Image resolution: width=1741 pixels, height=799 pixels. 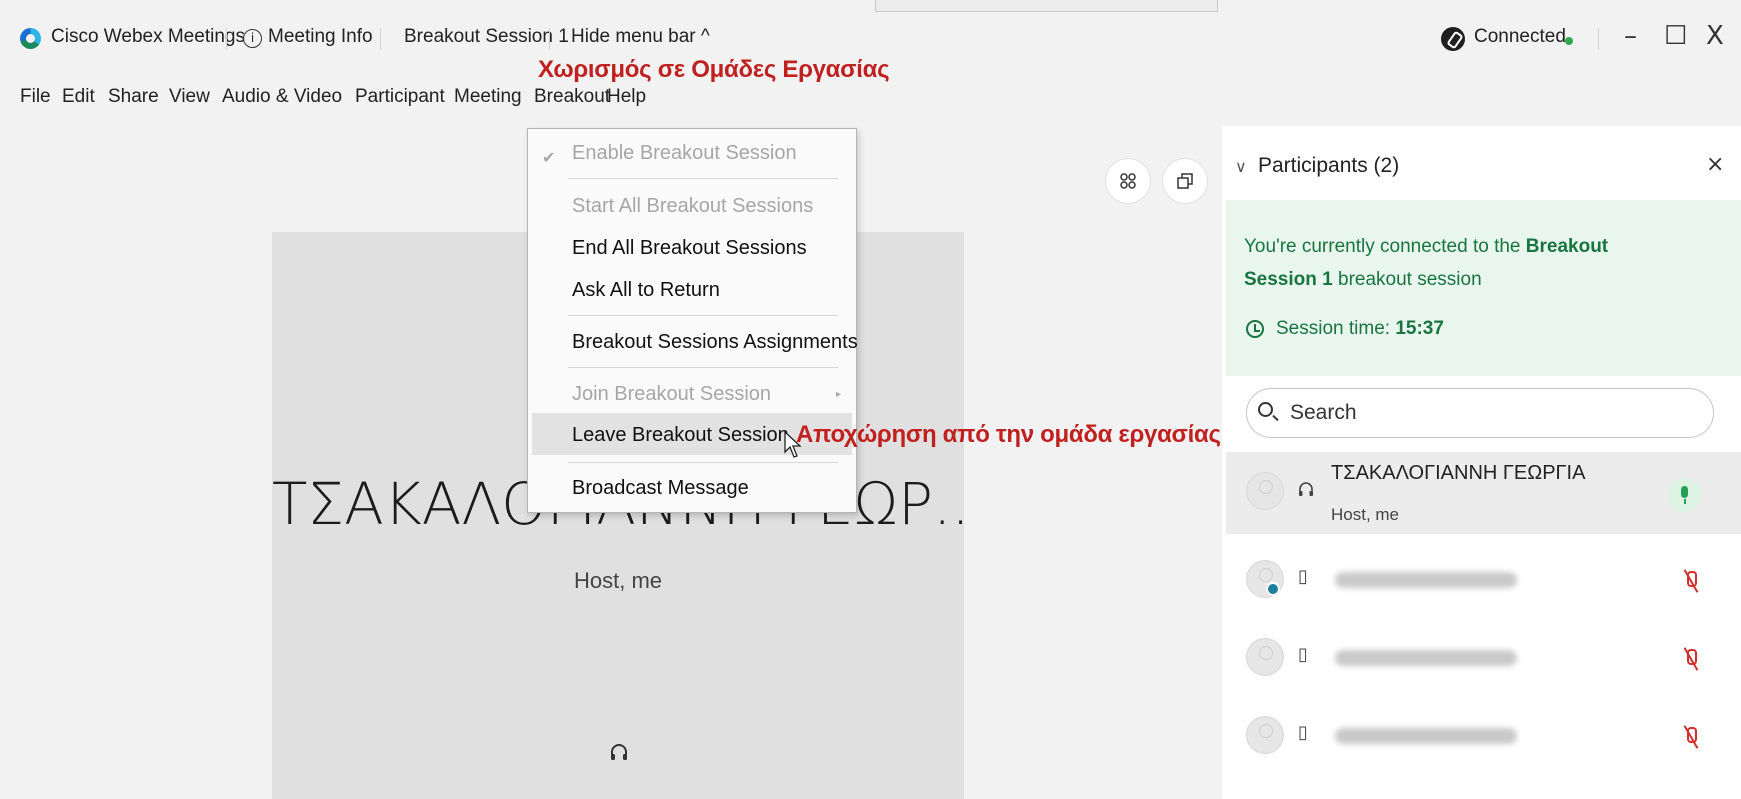 I want to click on connection-status: Connected, so click(x=1520, y=37).